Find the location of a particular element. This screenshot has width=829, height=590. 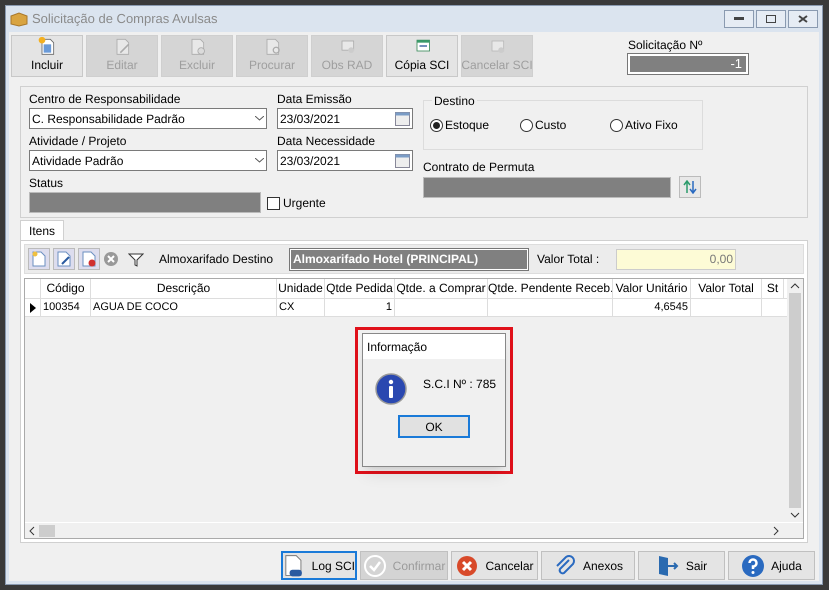

radio-label: Custo is located at coordinates (550, 125).